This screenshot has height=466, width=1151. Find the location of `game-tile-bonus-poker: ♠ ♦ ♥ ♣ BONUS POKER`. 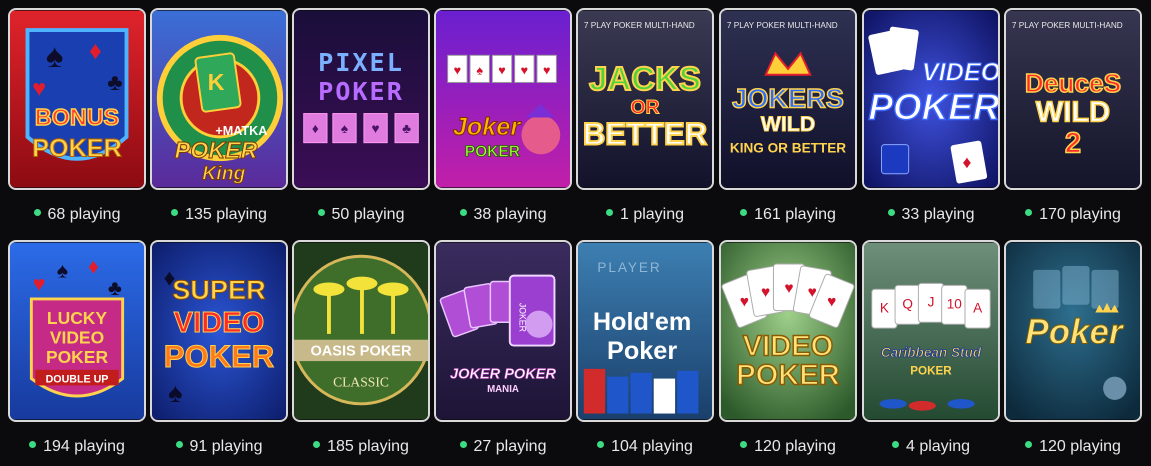

game-tile-bonus-poker: ♠ ♦ ♥ ♣ BONUS POKER is located at coordinates (77, 99).